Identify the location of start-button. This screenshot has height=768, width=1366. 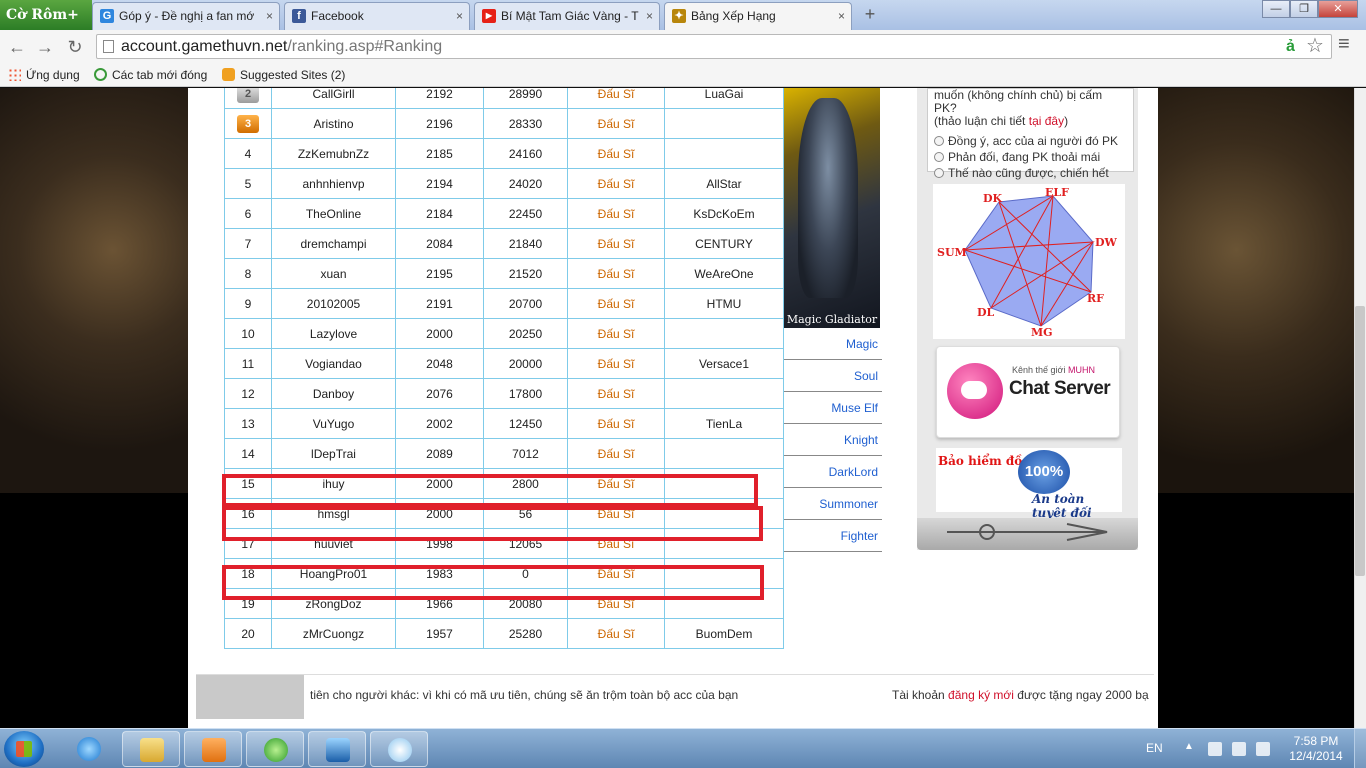
(24, 749).